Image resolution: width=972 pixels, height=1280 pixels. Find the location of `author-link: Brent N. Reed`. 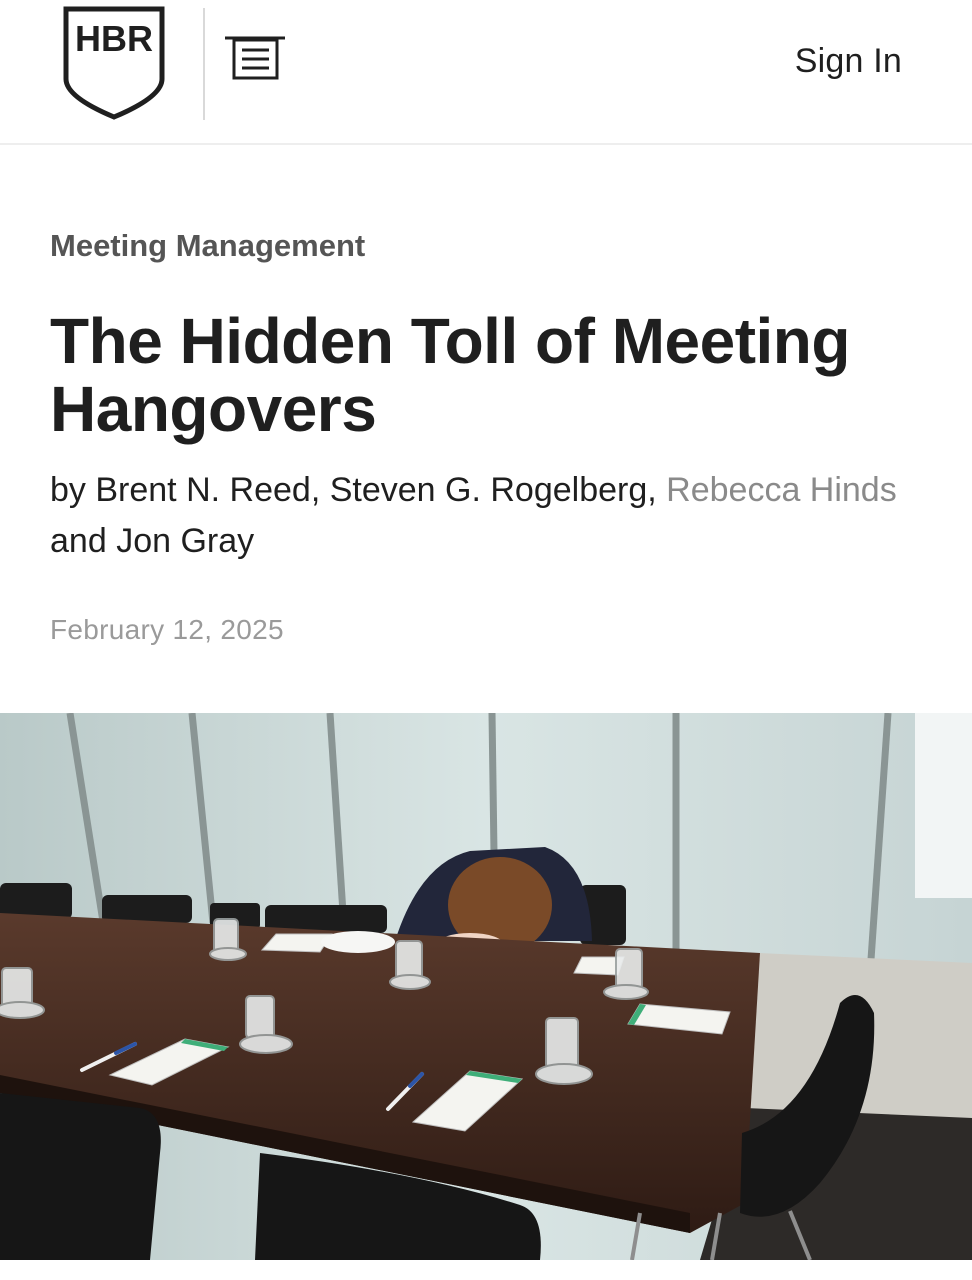

author-link: Brent N. Reed is located at coordinates (202, 490).